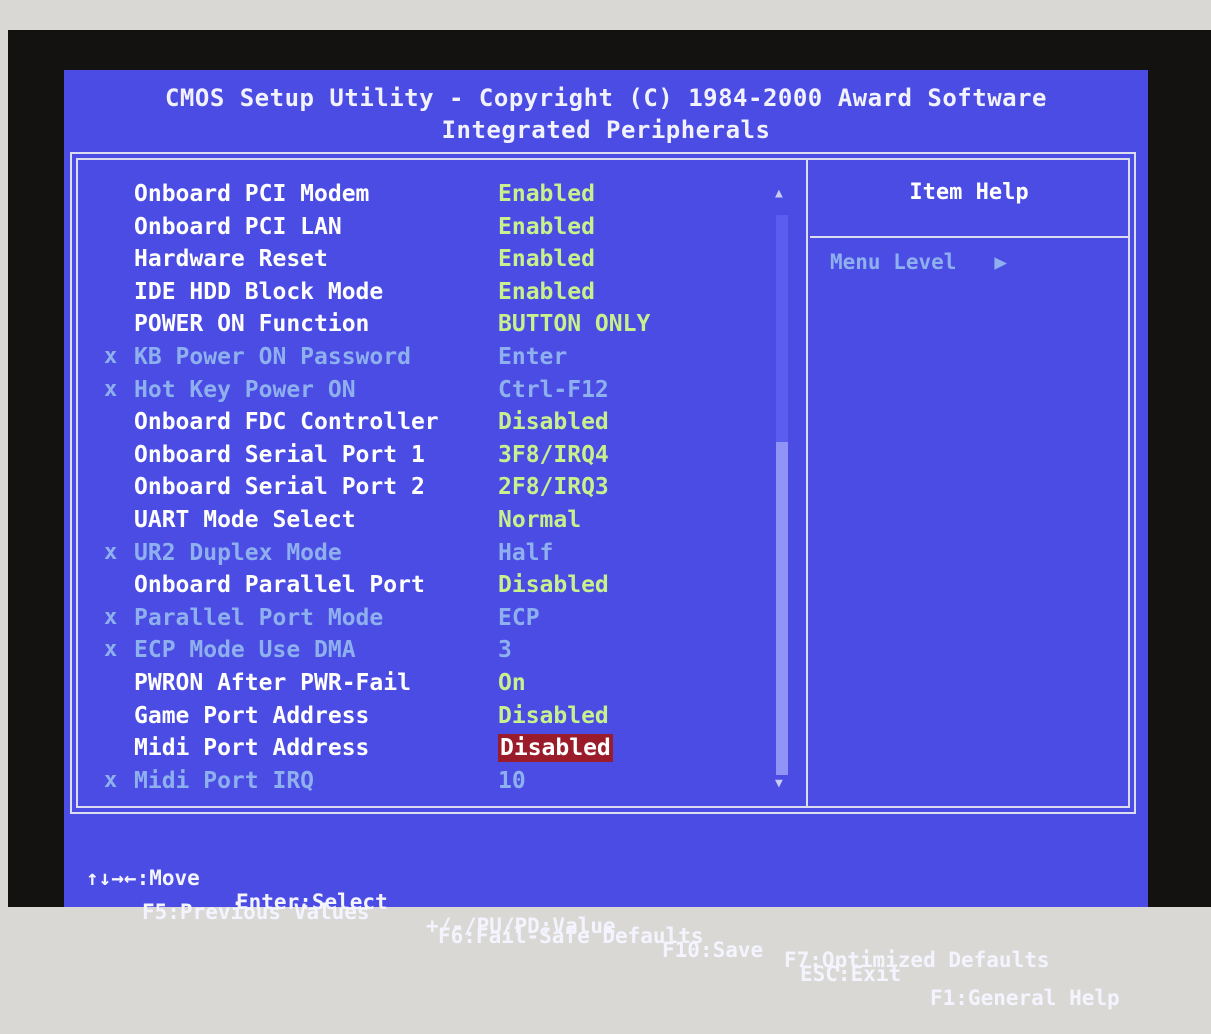  Describe the element at coordinates (512, 780) in the screenshot. I see `setting-value: 10` at that location.